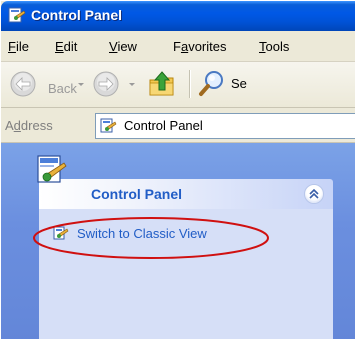 This screenshot has height=339, width=355. What do you see at coordinates (123, 46) in the screenshot?
I see `menu-view: View` at bounding box center [123, 46].